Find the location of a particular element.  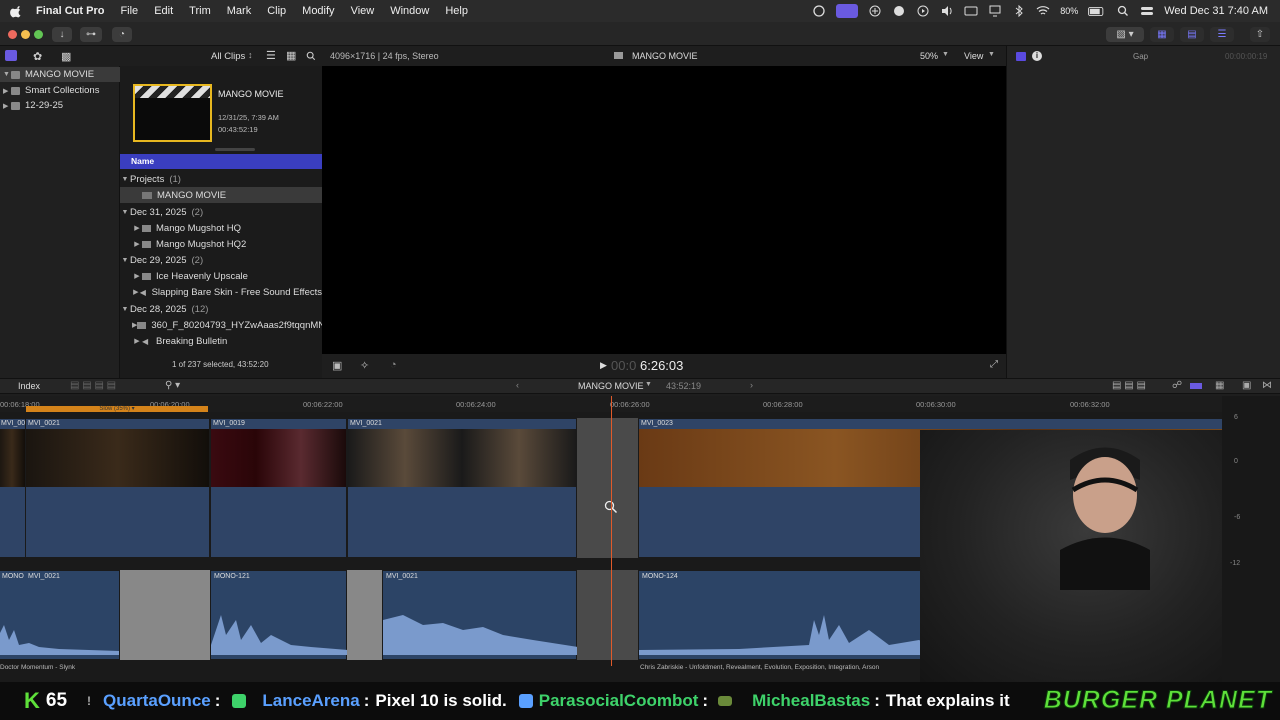

transform-tool-icon: ▣ is located at coordinates (337, 365).